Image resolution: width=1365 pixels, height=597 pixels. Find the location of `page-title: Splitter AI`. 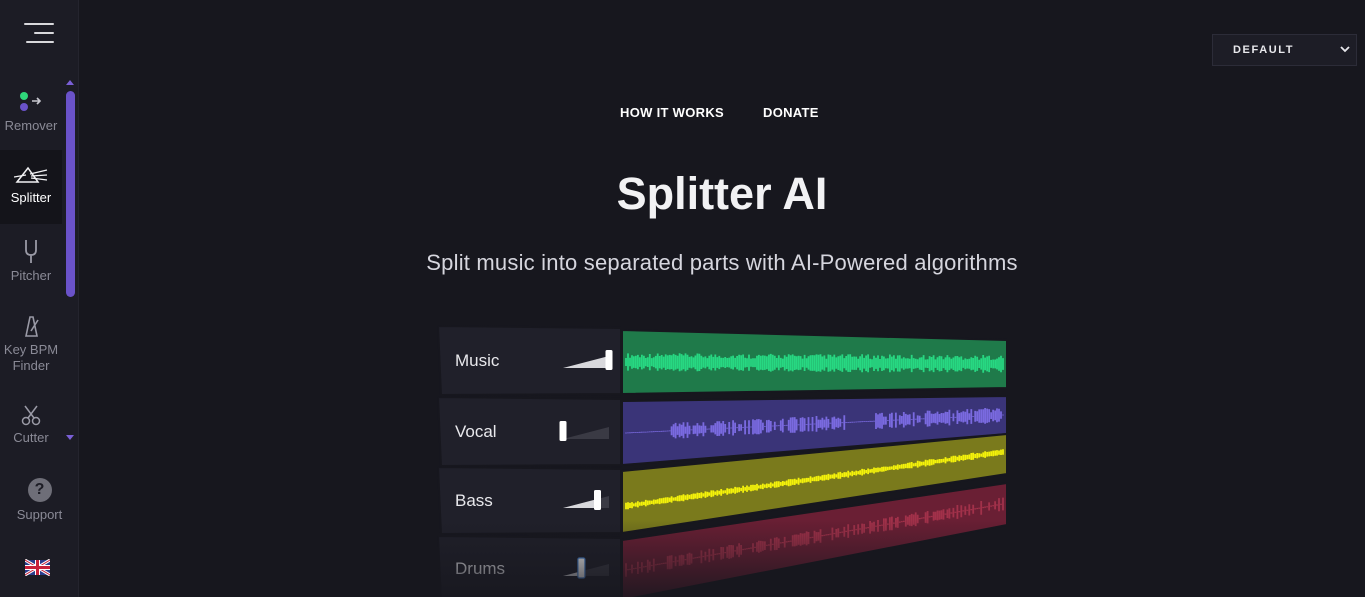

page-title: Splitter AI is located at coordinates (722, 193).